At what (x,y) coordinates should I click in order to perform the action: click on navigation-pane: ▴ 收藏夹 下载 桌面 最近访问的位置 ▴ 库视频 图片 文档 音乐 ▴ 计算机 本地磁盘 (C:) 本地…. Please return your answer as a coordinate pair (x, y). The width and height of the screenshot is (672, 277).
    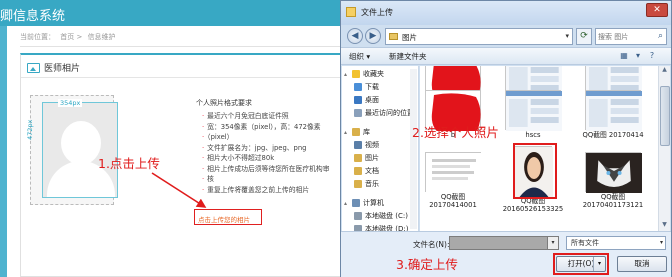
    Looking at the image, I should click on (380, 148).